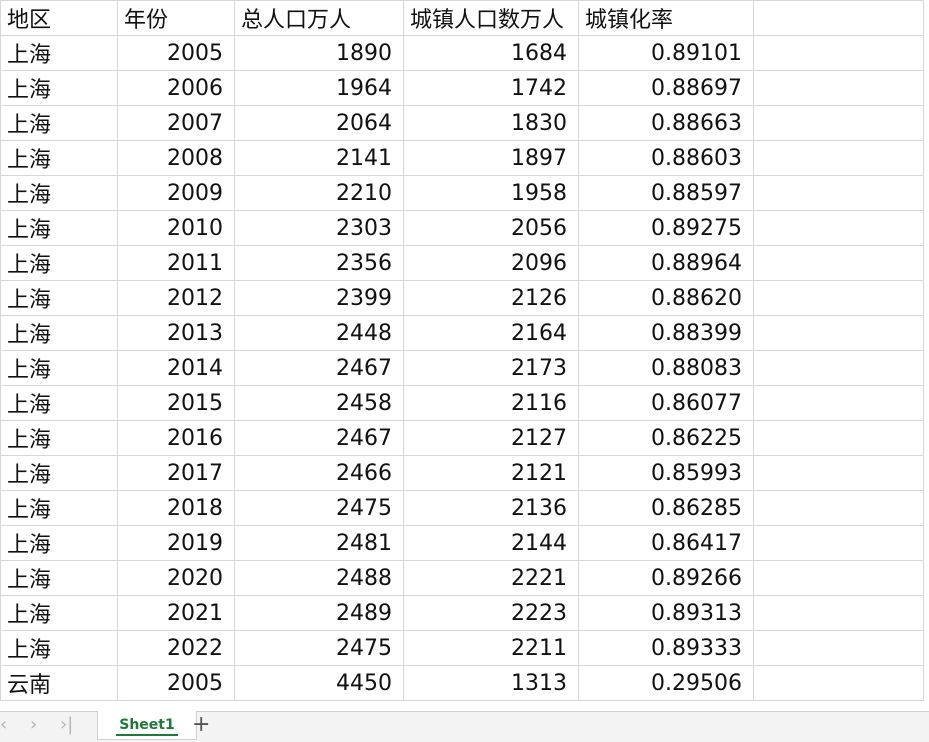 The height and width of the screenshot is (742, 929). What do you see at coordinates (491, 53) in the screenshot?
I see `table-cell: 1684` at bounding box center [491, 53].